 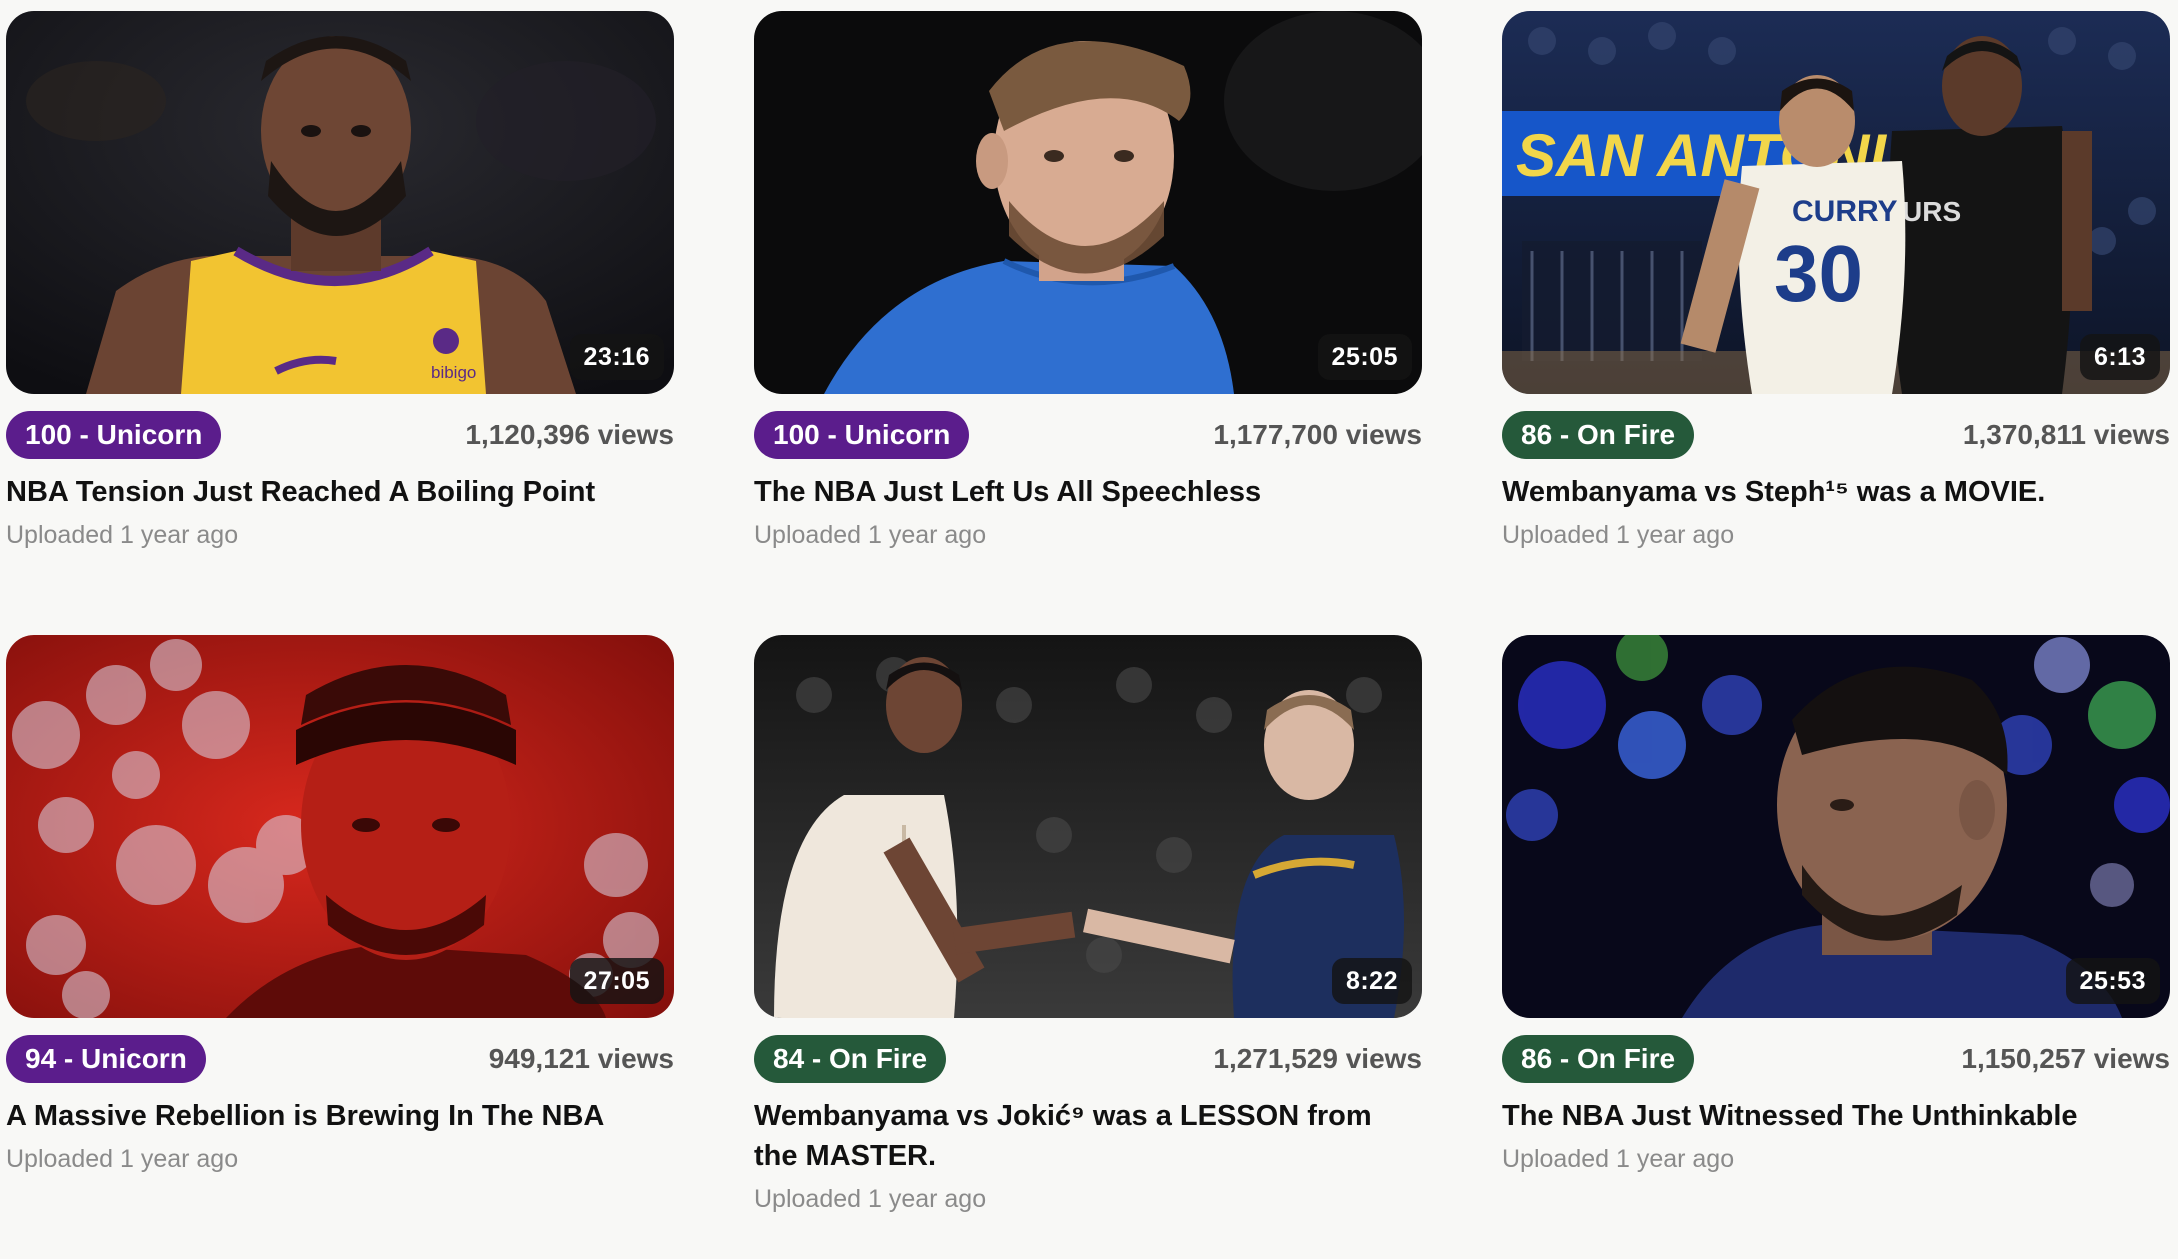 I want to click on thumbnail-image-wemby-curry: SAN ANTONI URS CURRY 30, so click(x=1836, y=202).